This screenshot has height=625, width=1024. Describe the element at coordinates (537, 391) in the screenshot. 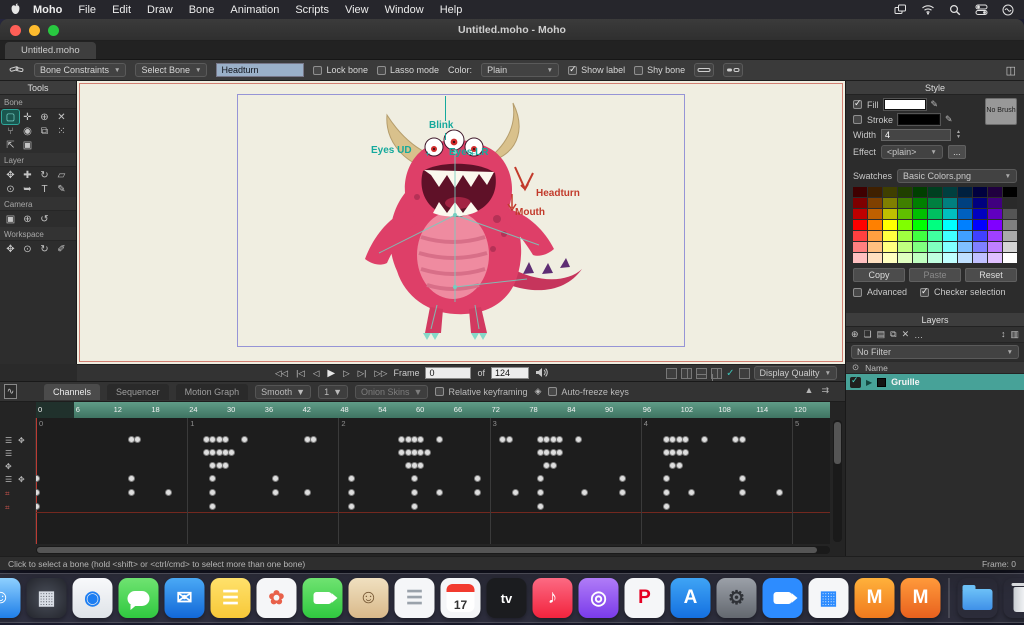

I see `keyframe-shield-icon: ◈` at that location.